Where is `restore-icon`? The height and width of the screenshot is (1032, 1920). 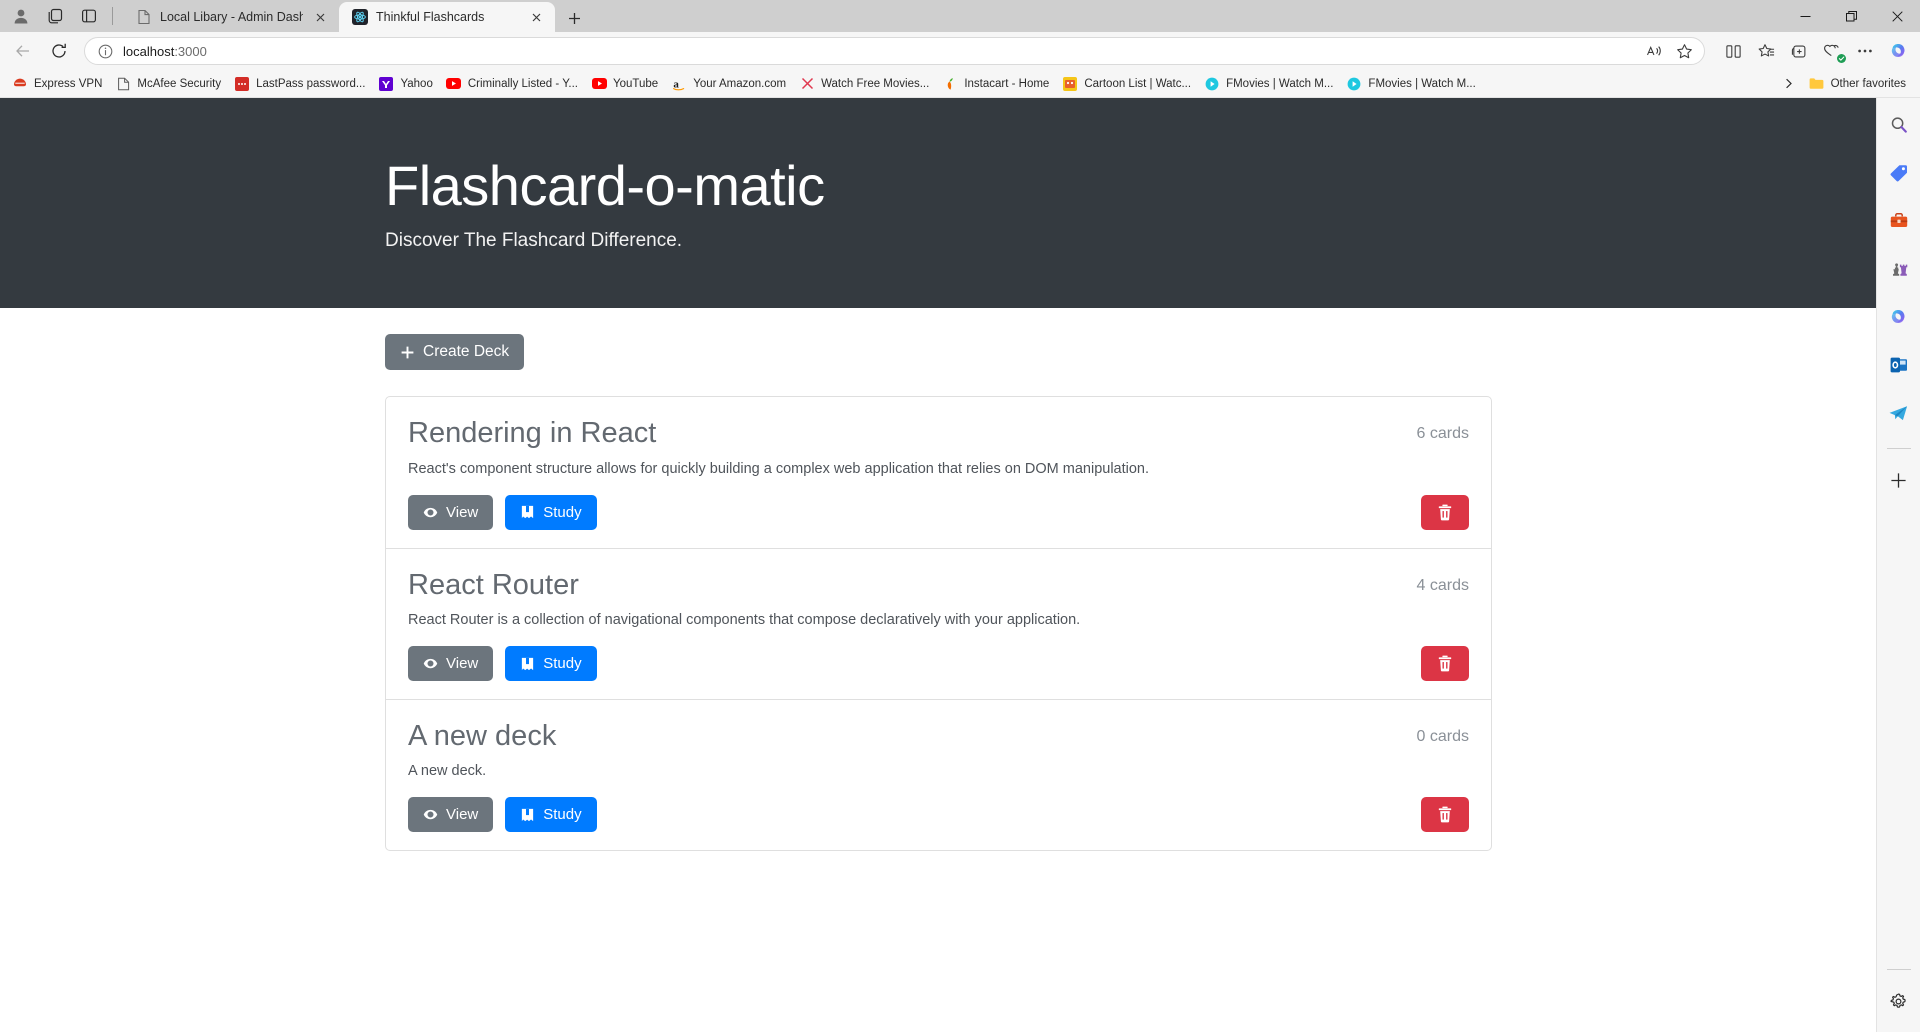 restore-icon is located at coordinates (1851, 16).